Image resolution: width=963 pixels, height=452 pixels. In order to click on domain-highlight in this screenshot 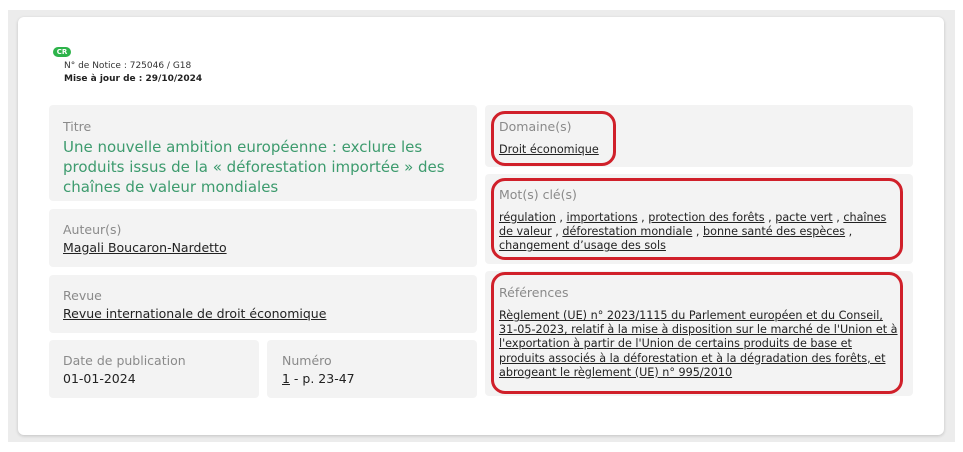, I will do `click(553, 138)`.